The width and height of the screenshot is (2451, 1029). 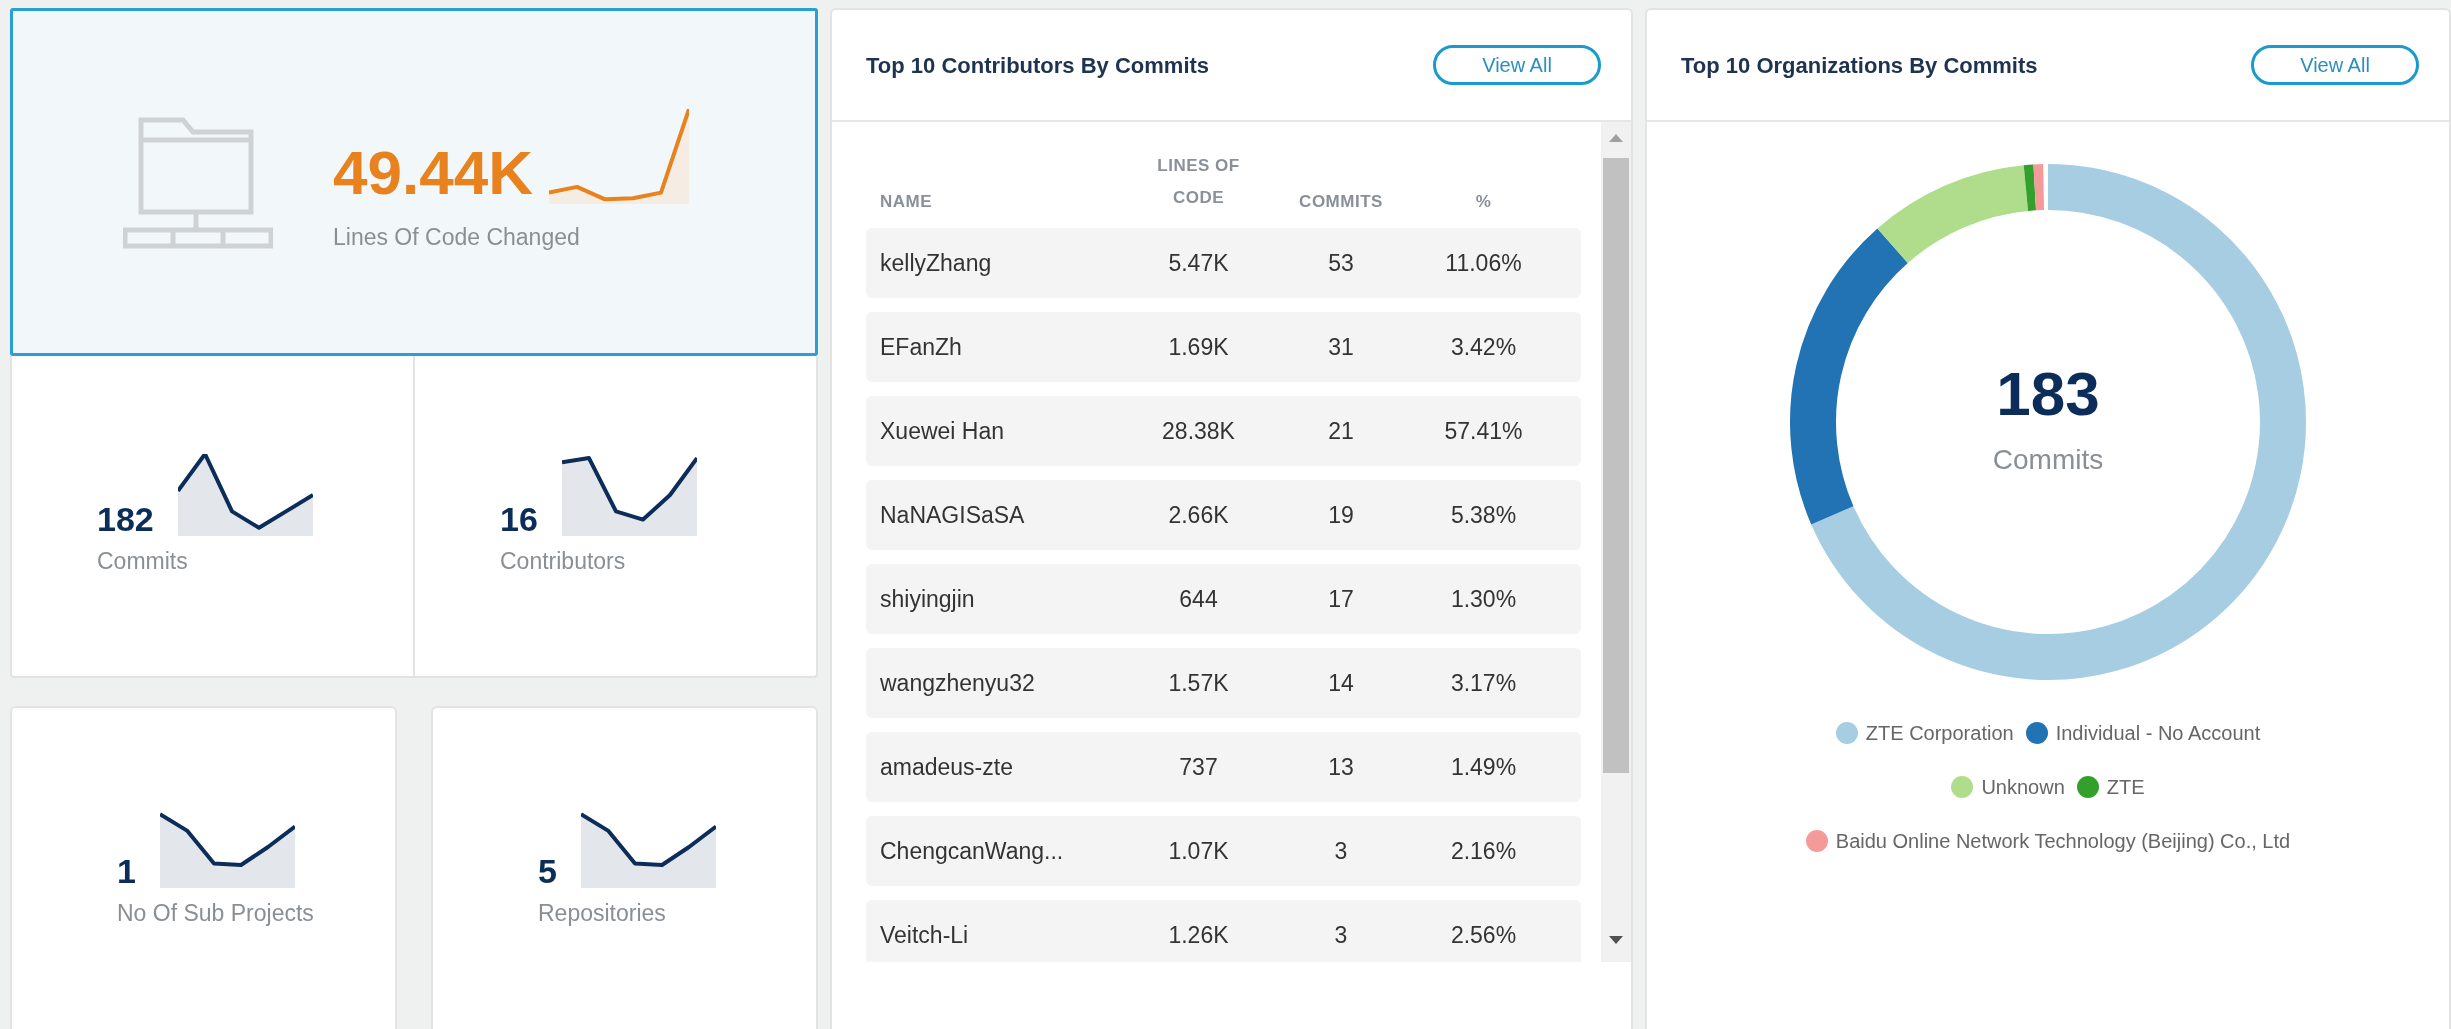 I want to click on table-cell-text: 5.47K, so click(x=1198, y=263).